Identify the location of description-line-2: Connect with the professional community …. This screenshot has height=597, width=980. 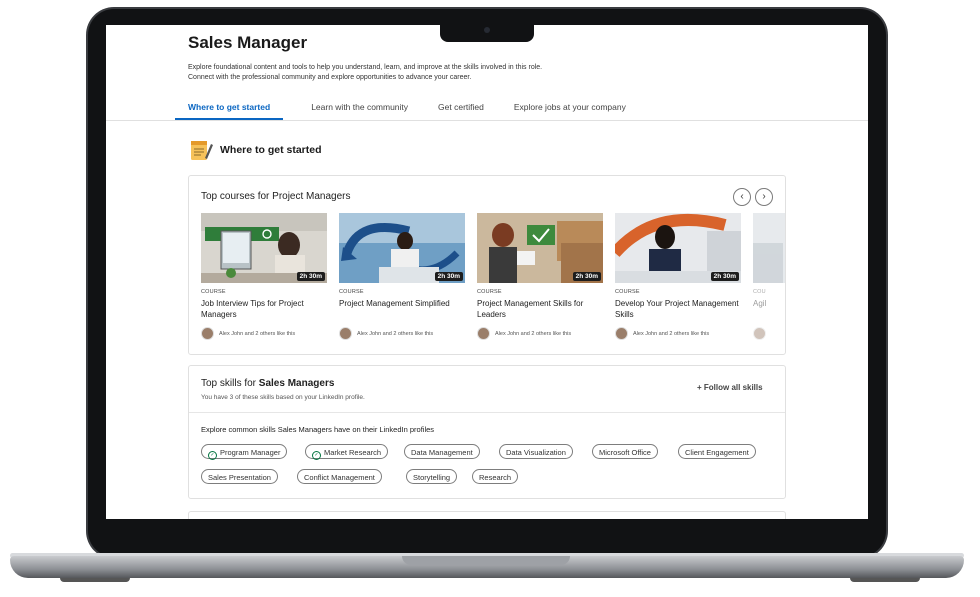
(330, 77).